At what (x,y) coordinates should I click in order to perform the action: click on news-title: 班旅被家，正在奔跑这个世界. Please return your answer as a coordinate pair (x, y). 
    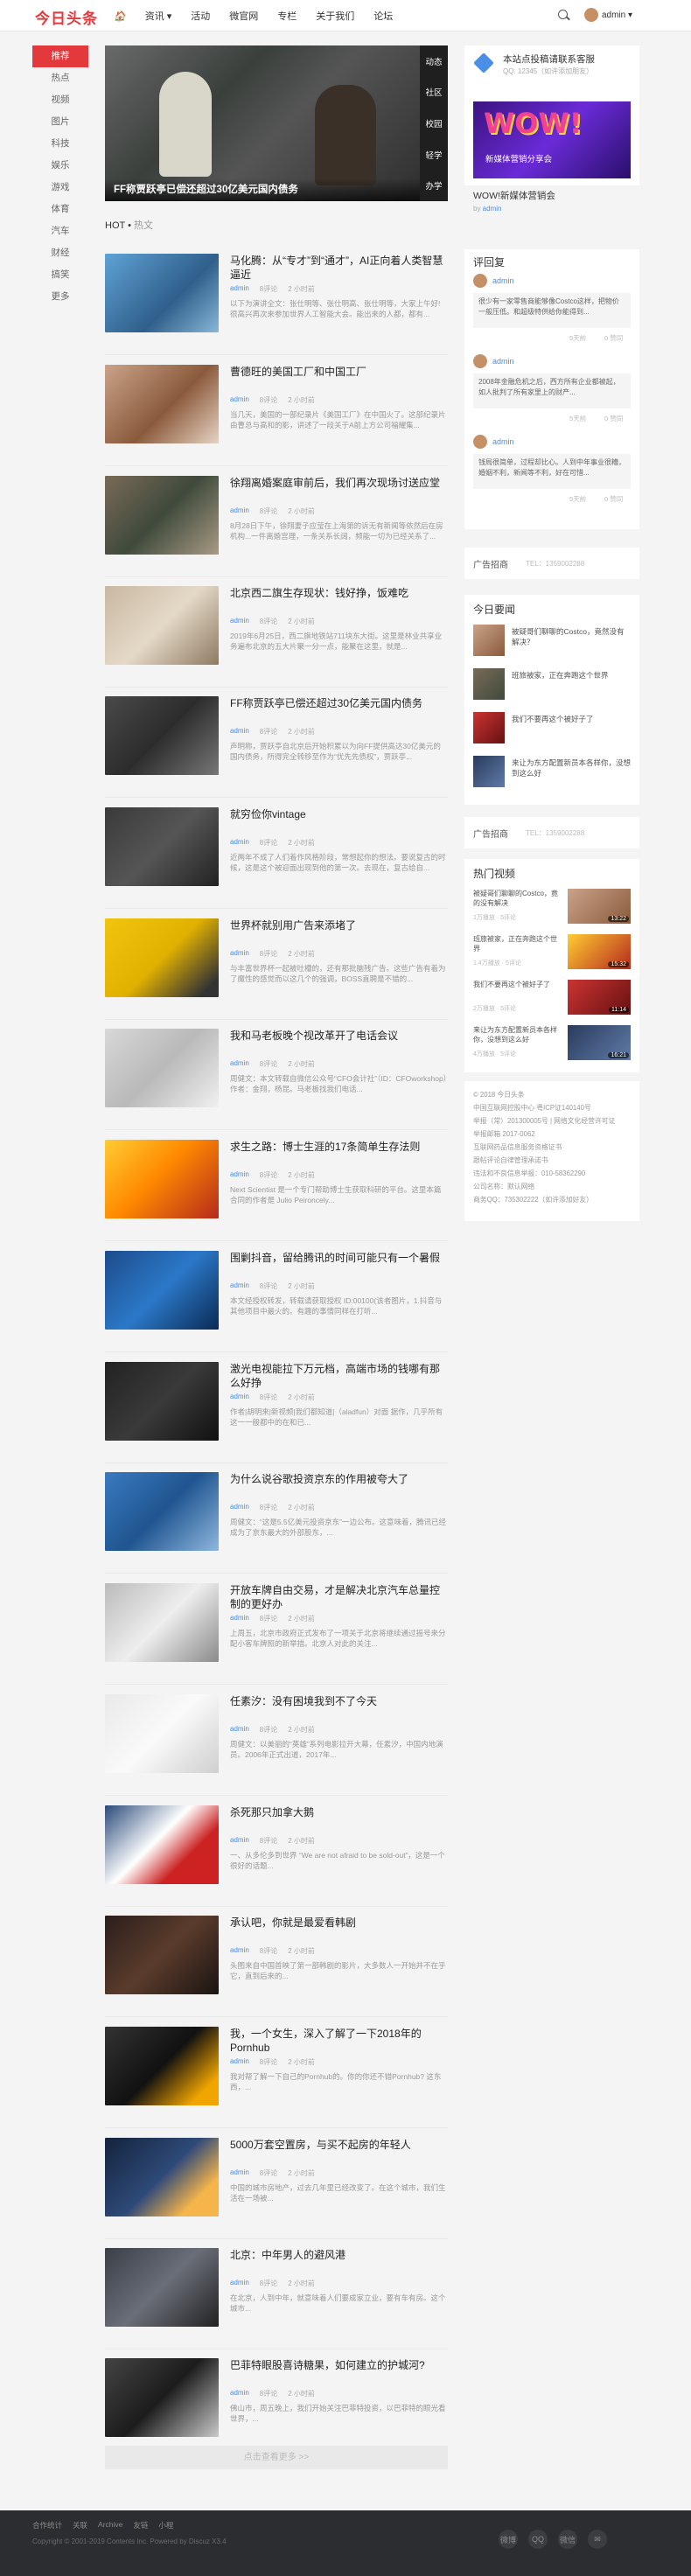
    Looking at the image, I should click on (571, 675).